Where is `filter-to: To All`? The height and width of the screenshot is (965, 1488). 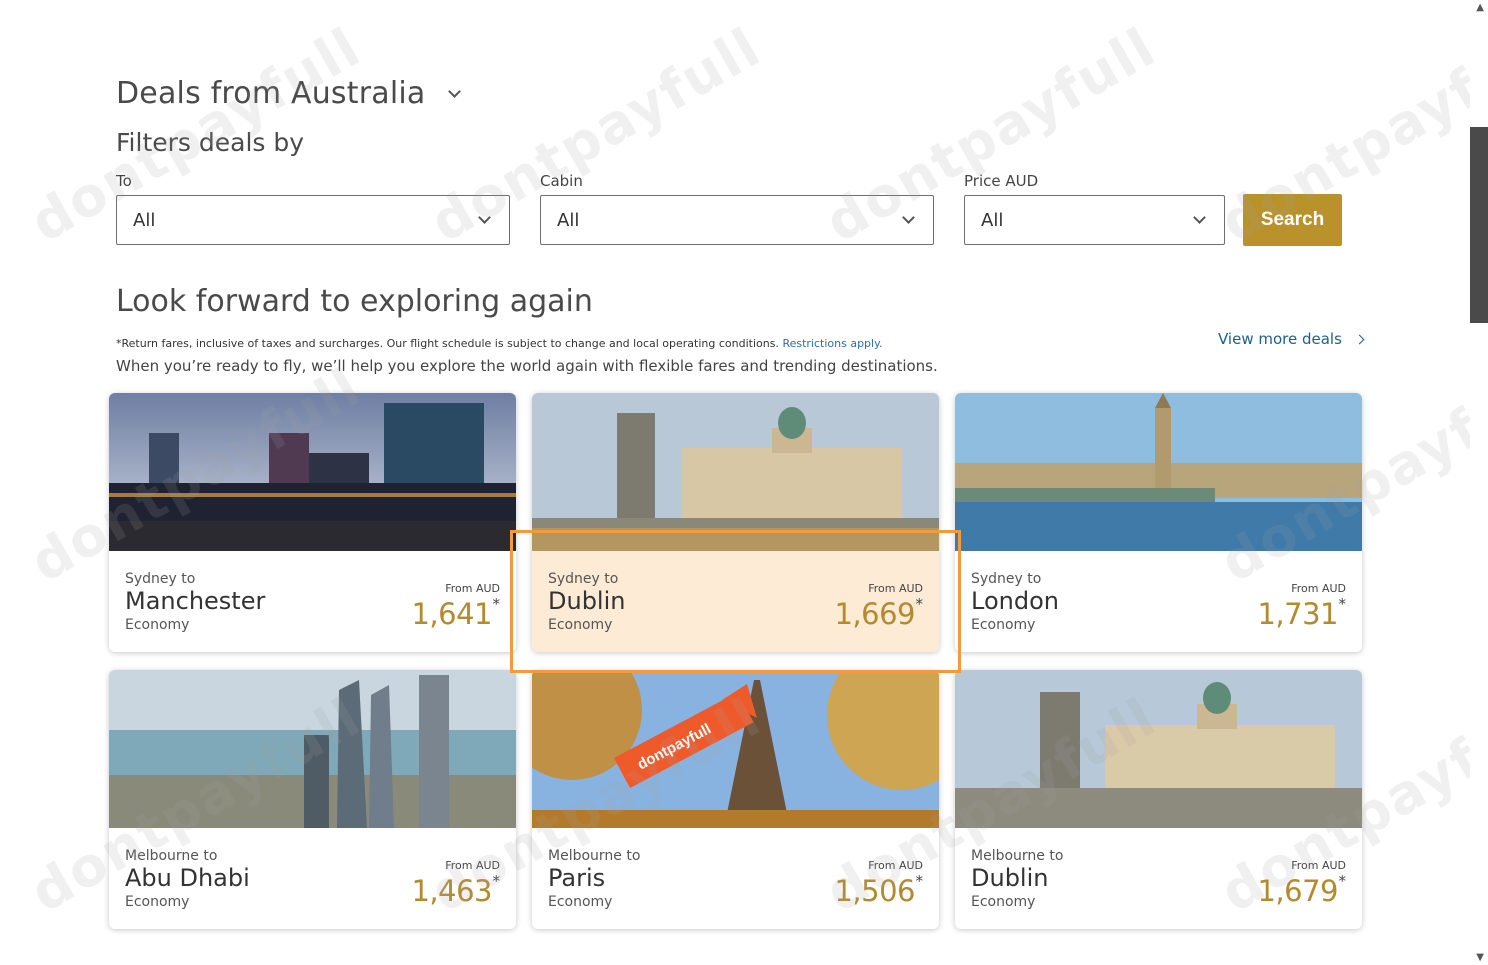 filter-to: To All is located at coordinates (313, 208).